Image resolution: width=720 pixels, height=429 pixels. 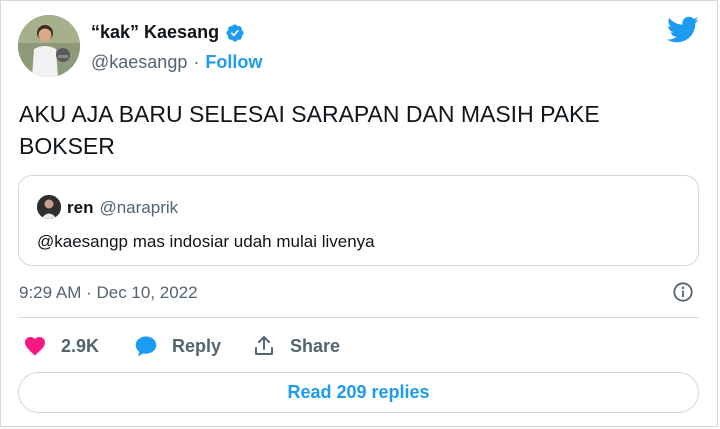 What do you see at coordinates (315, 345) in the screenshot?
I see `share-label: Share` at bounding box center [315, 345].